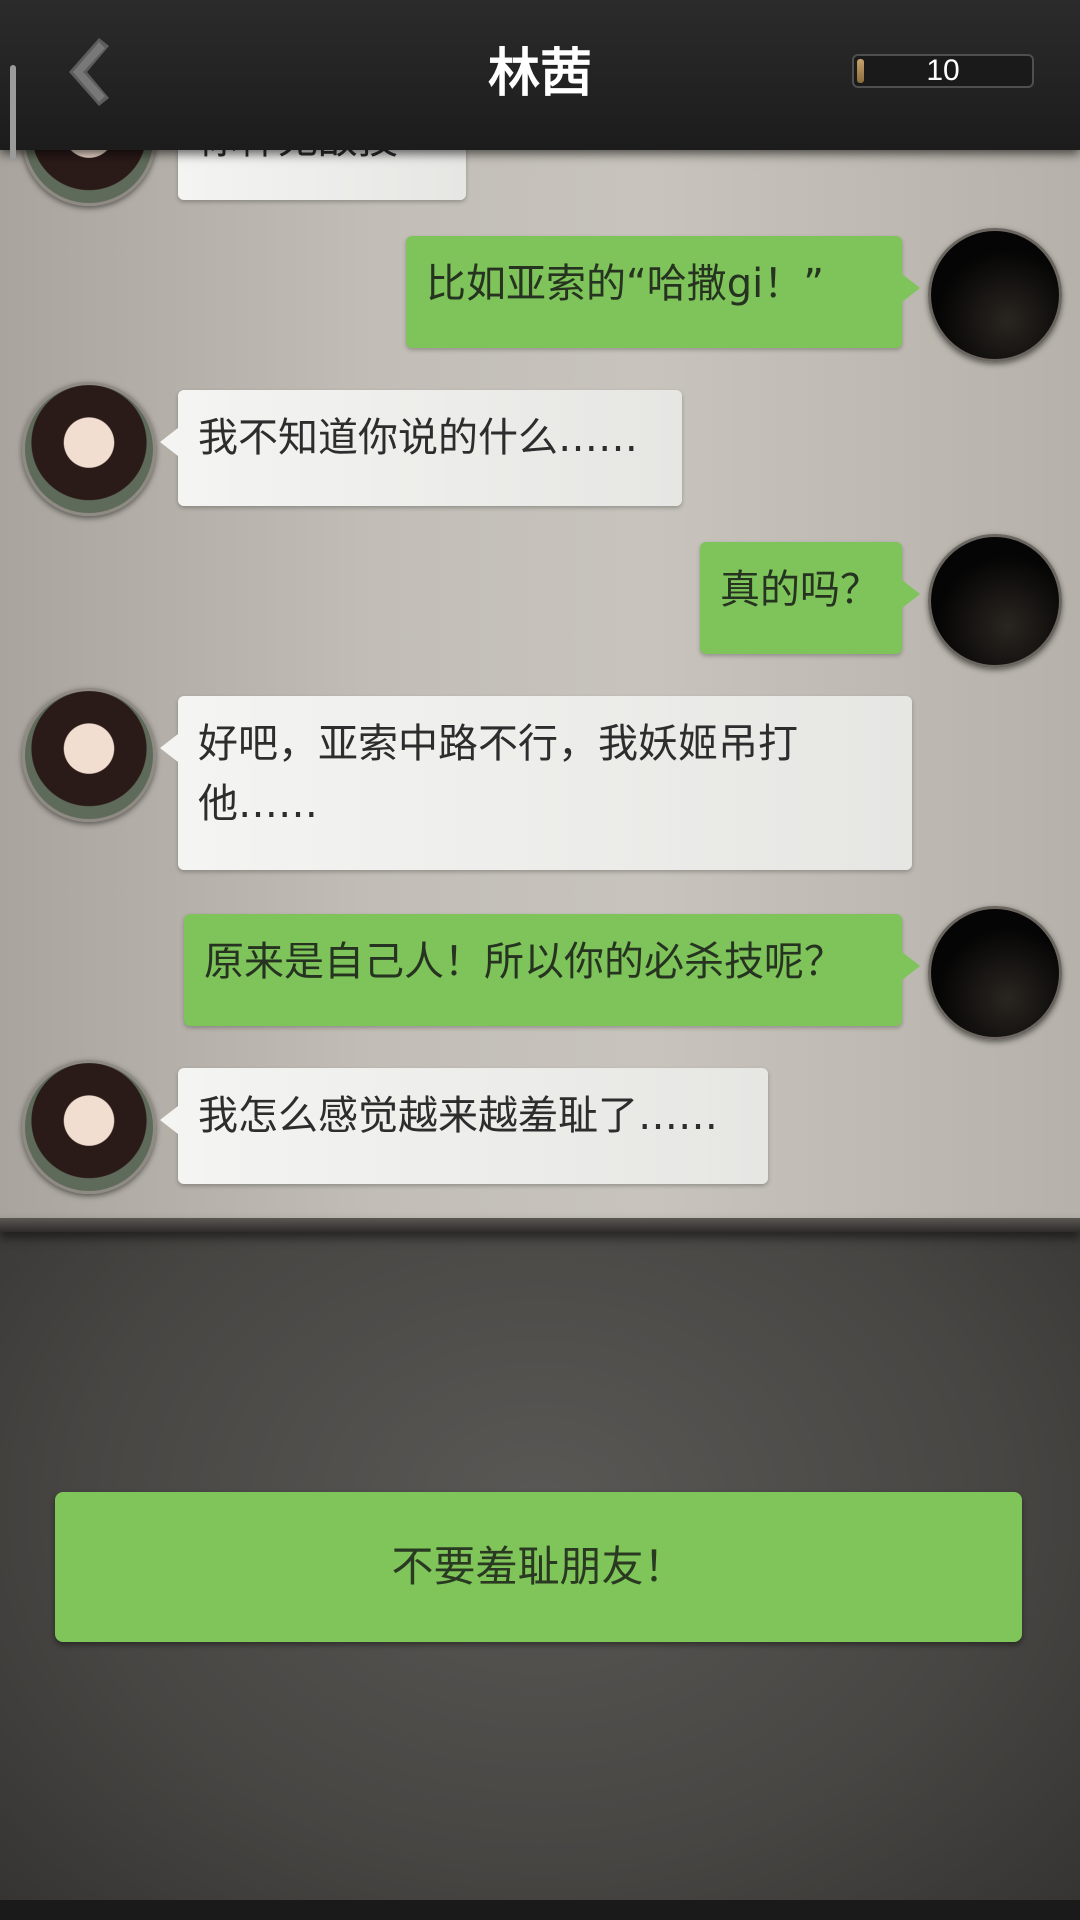 The image size is (1080, 1920). I want to click on message-text: 原来是自己人！所以你的必杀技呢？, so click(524, 962).